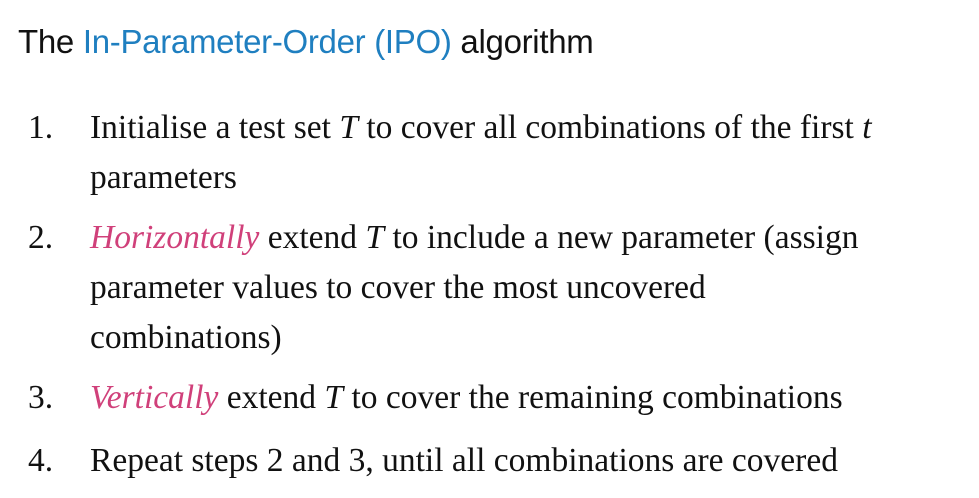 This screenshot has width=979, height=498. What do you see at coordinates (867, 127) in the screenshot?
I see `variable-t: t` at bounding box center [867, 127].